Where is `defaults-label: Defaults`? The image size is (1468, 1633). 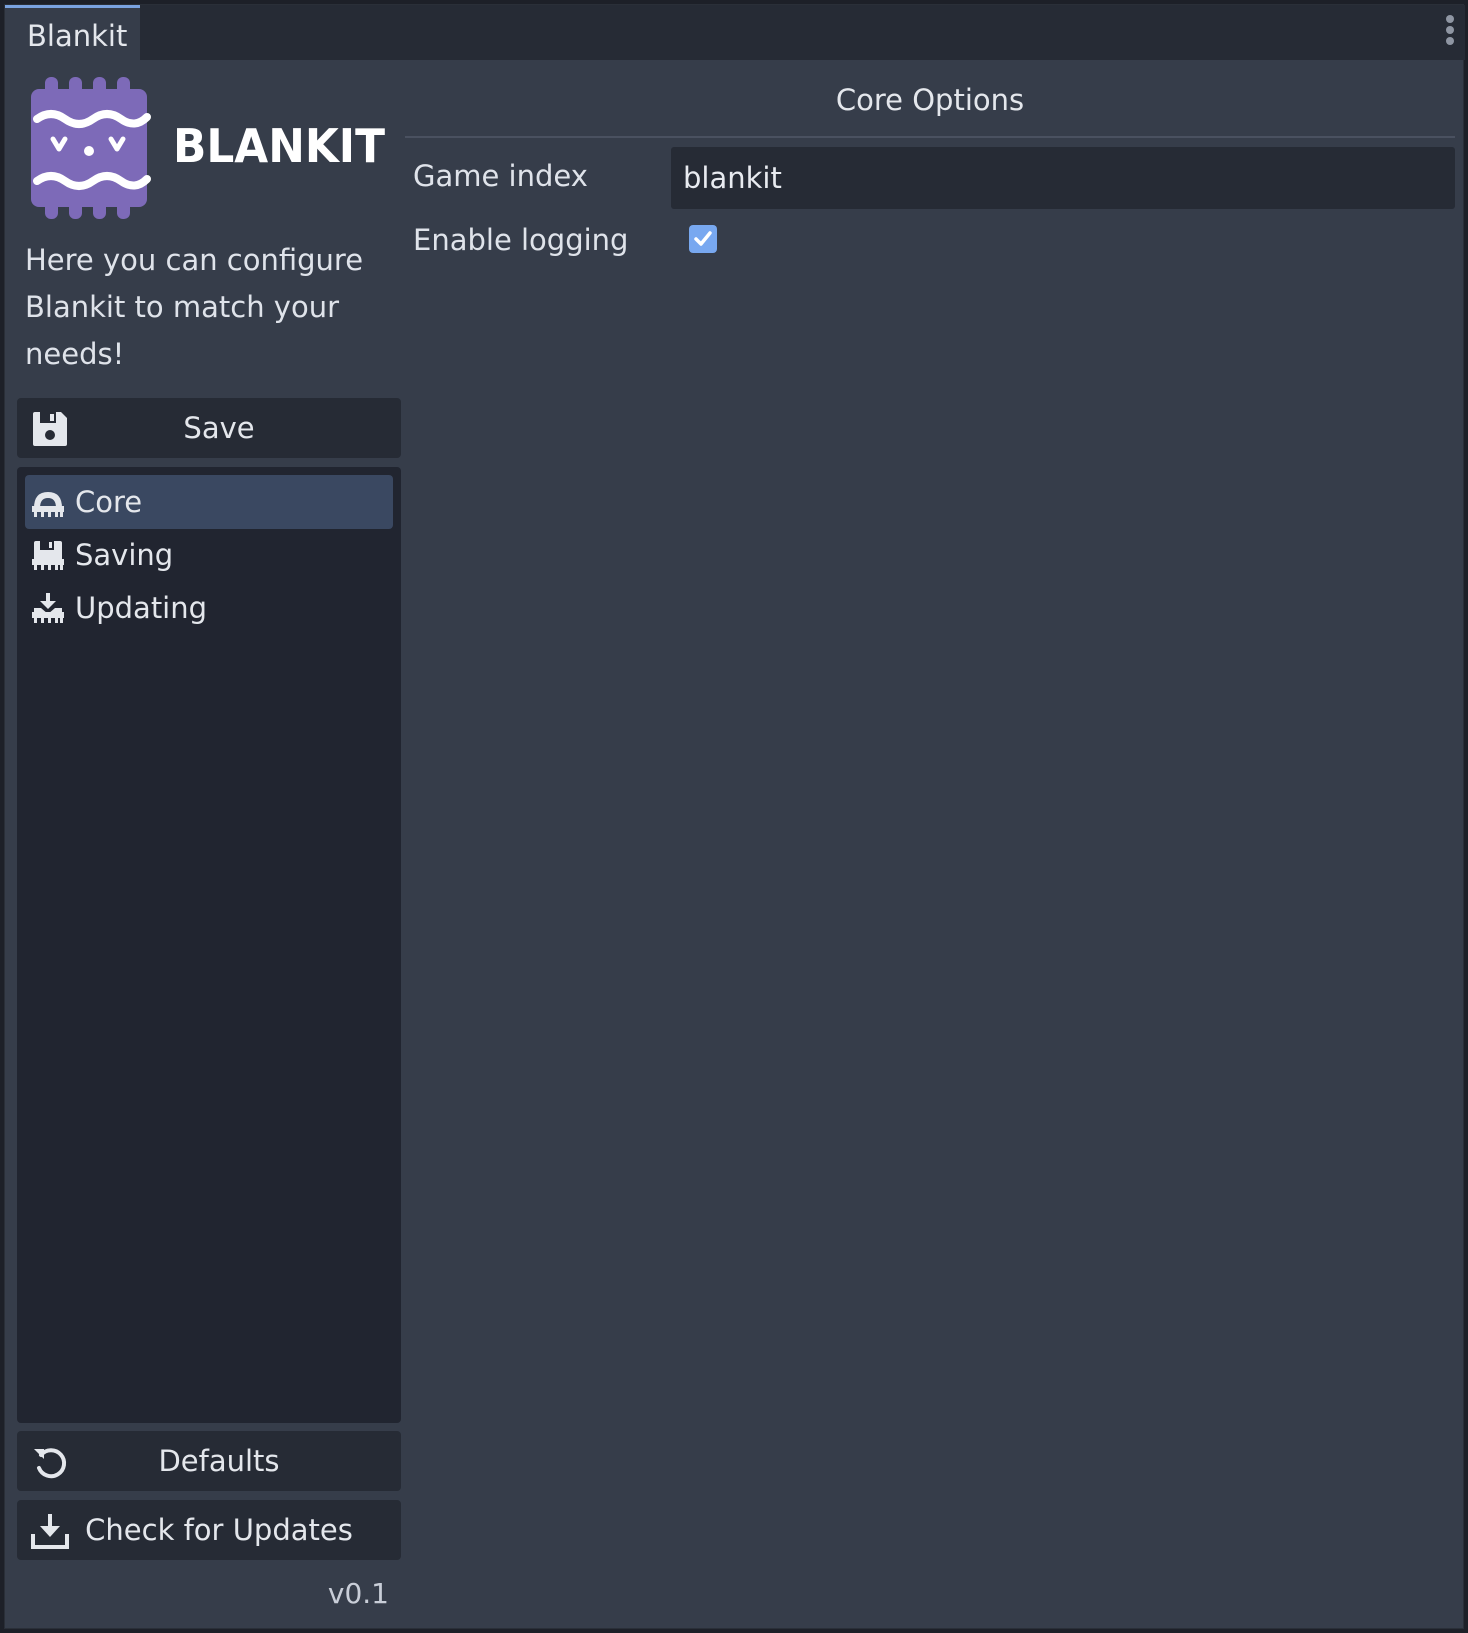
defaults-label: Defaults is located at coordinates (219, 1461).